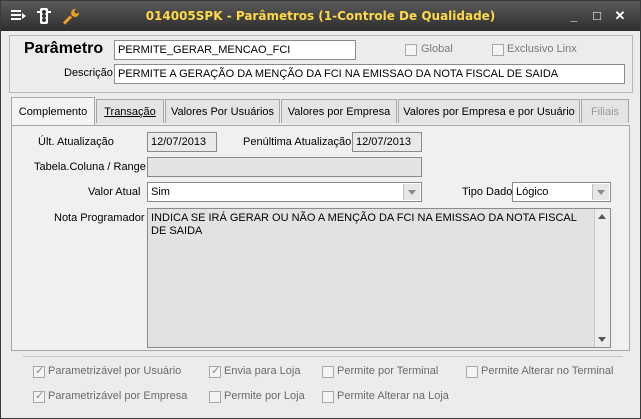  What do you see at coordinates (76, 142) in the screenshot?
I see `ult-atualizacao-label: Últ. Atualização` at bounding box center [76, 142].